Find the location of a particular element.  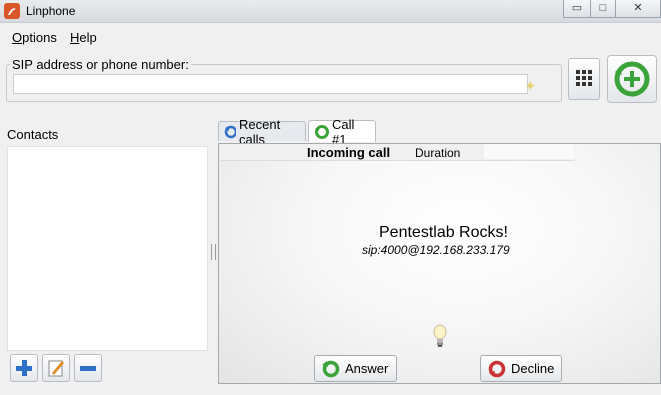

tab-call-1: Call #1 is located at coordinates (342, 132).